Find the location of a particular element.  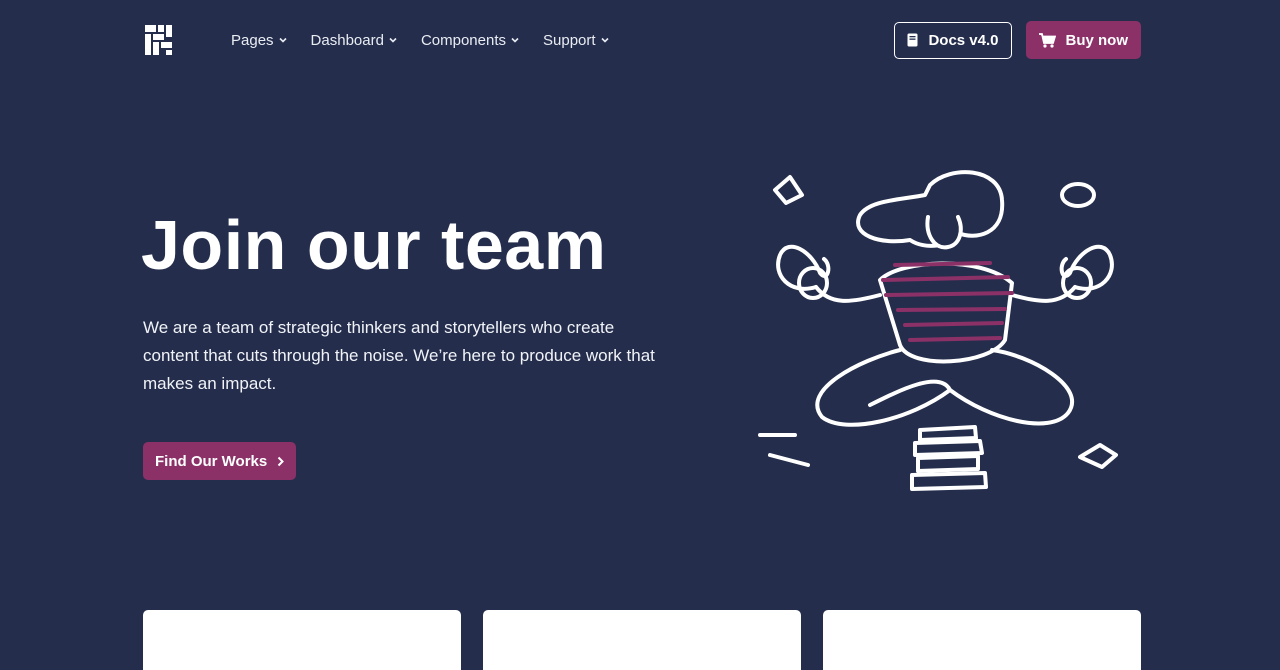

logo-icon is located at coordinates (159, 40).